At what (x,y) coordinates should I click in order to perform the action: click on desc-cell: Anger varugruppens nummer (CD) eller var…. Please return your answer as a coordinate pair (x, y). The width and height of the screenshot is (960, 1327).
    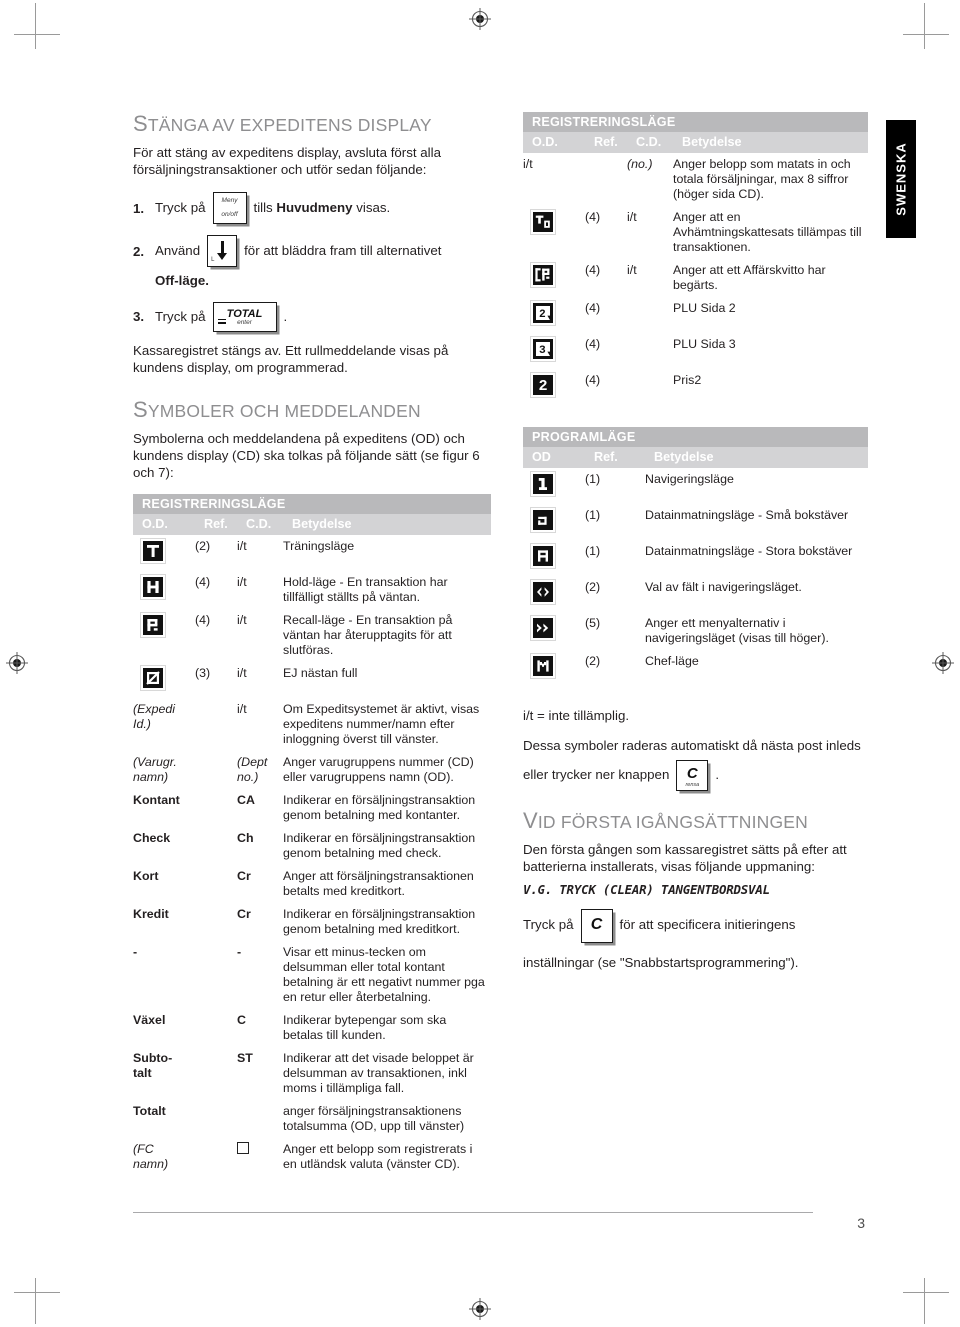
    Looking at the image, I should click on (378, 770).